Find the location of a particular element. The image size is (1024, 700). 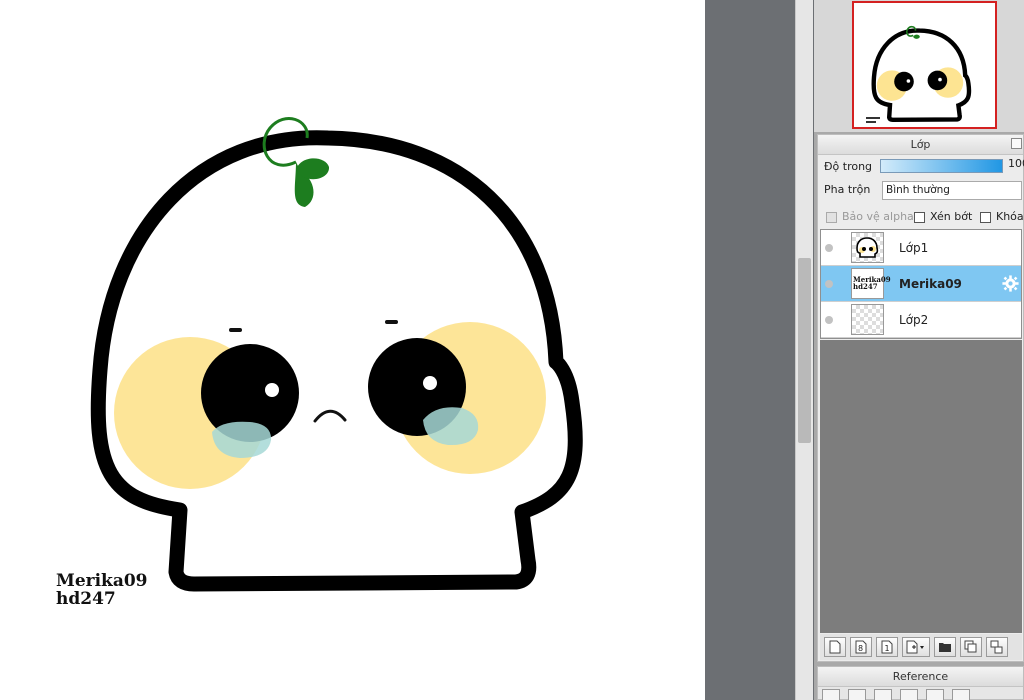

reference-toolbar is located at coordinates (896, 694).